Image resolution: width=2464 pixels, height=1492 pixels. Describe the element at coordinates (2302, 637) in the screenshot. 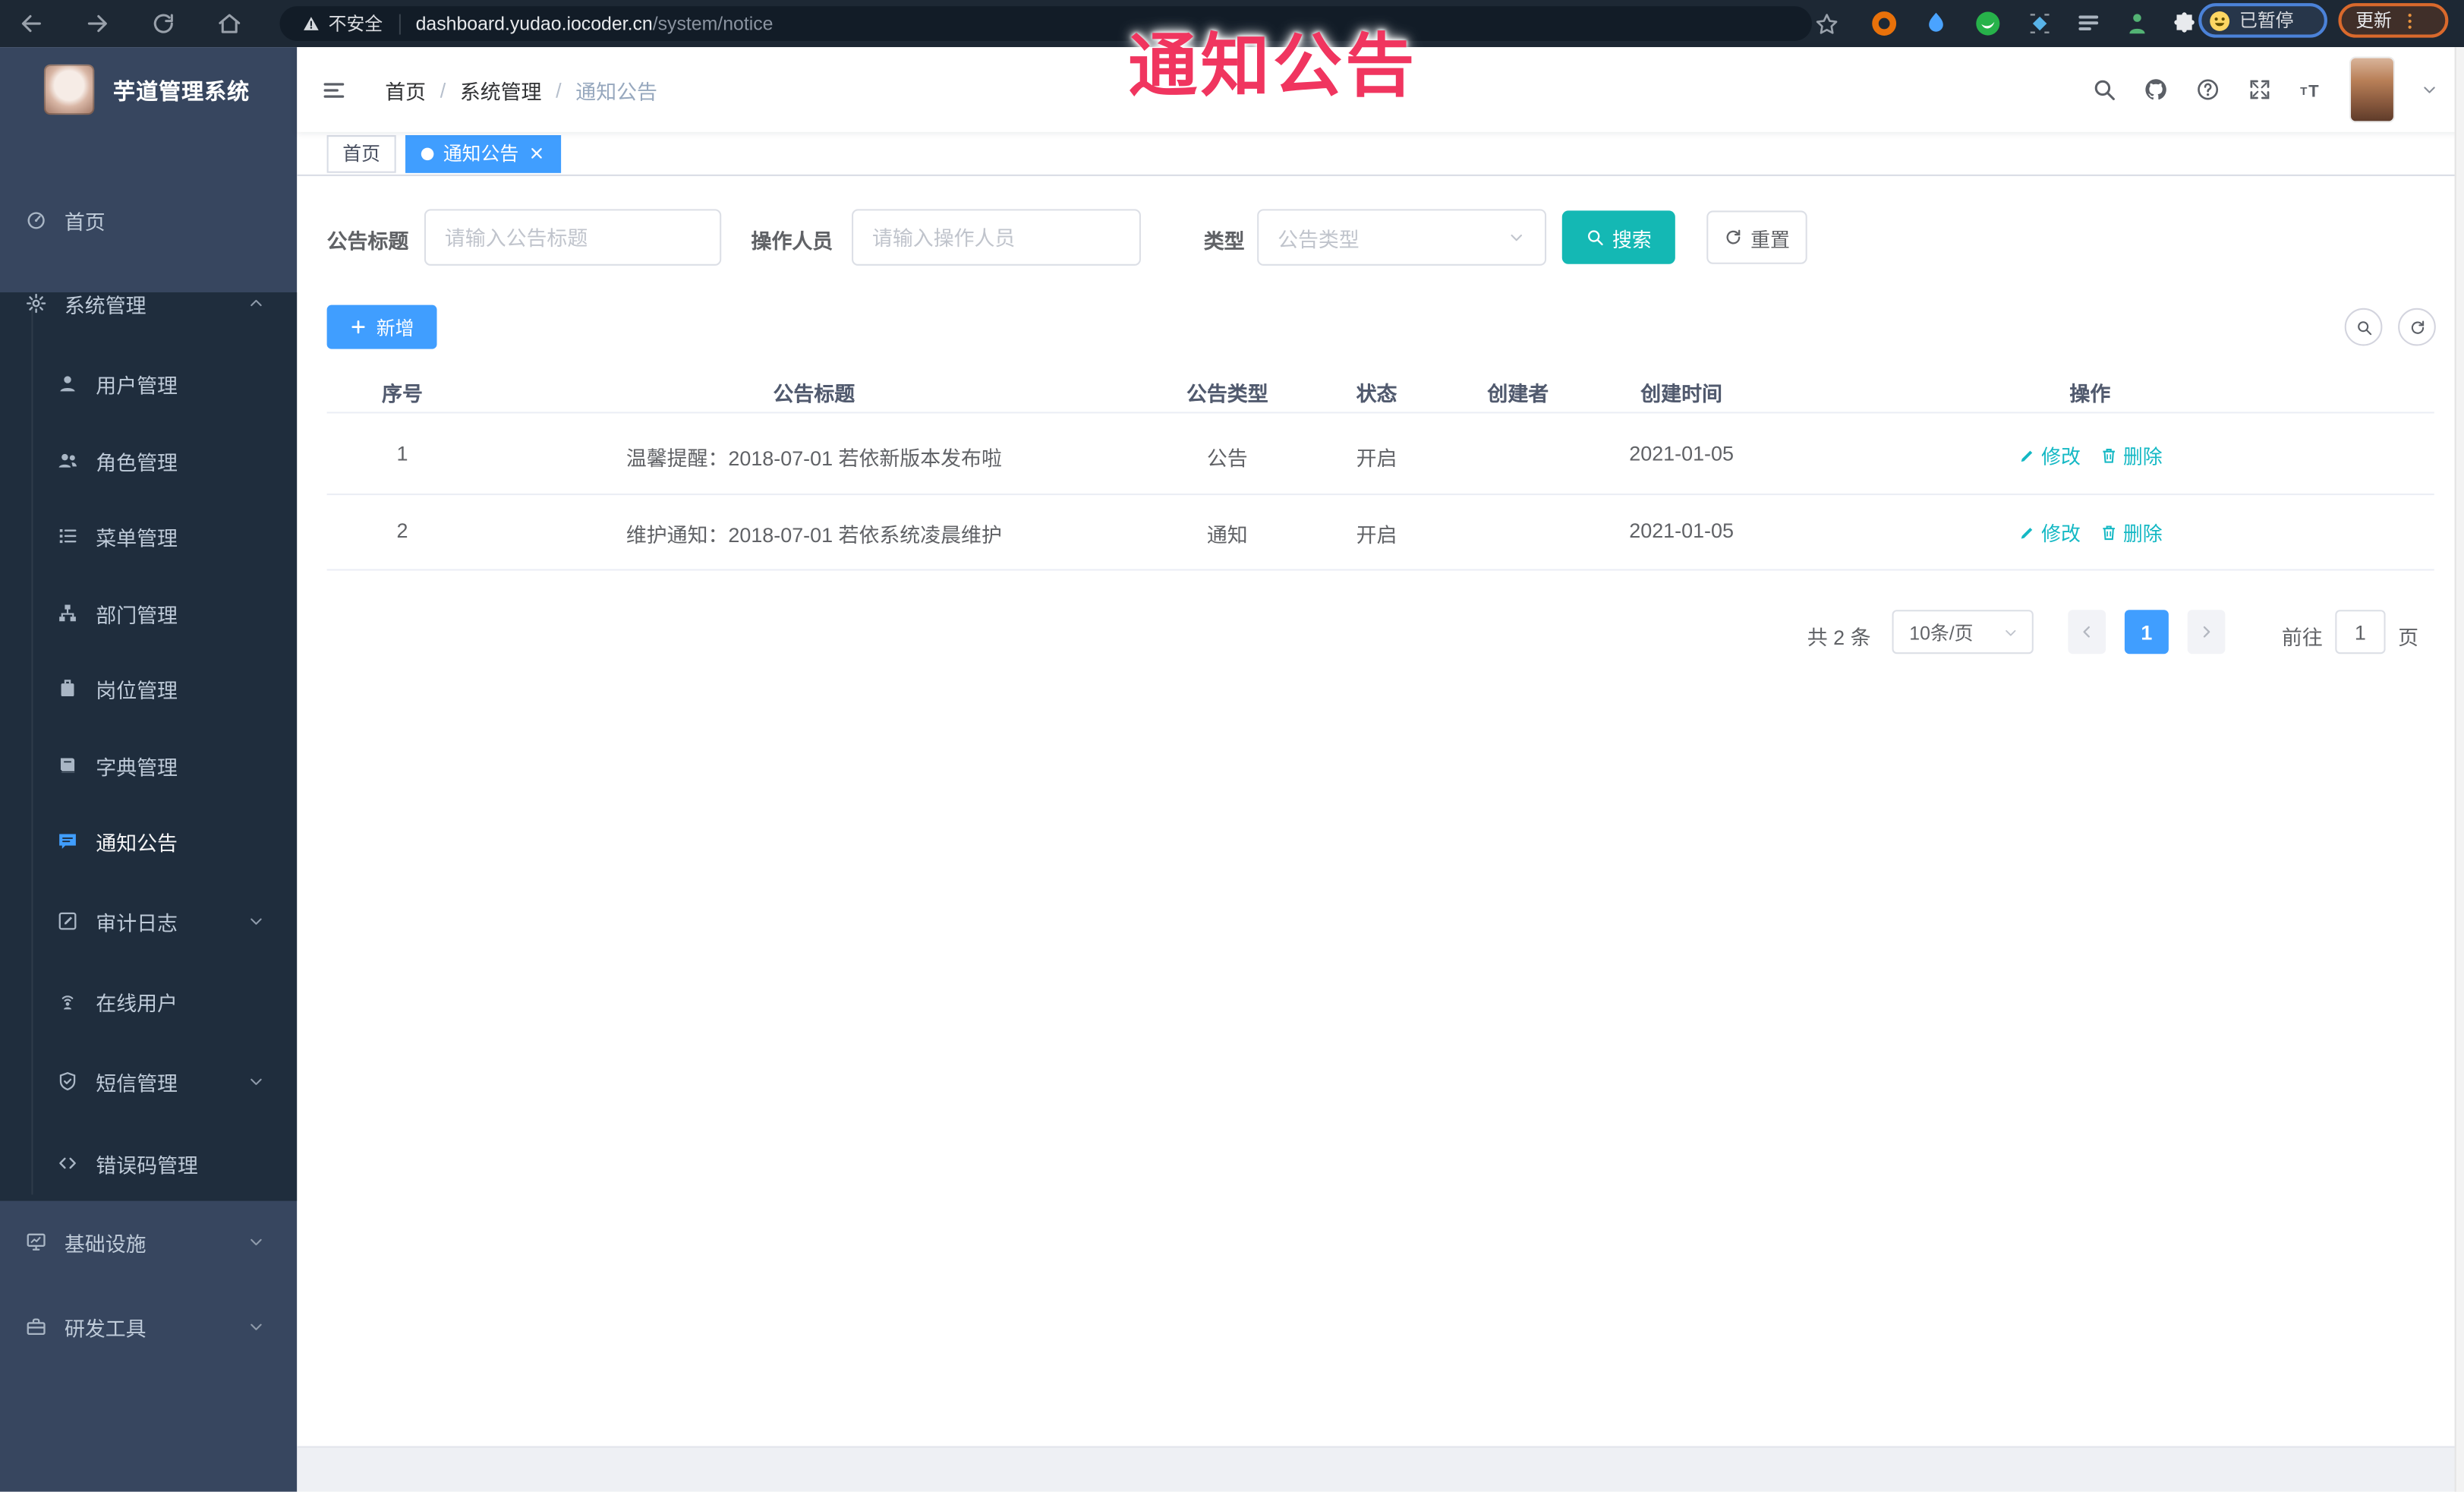

I see `goto-label: 前往` at that location.